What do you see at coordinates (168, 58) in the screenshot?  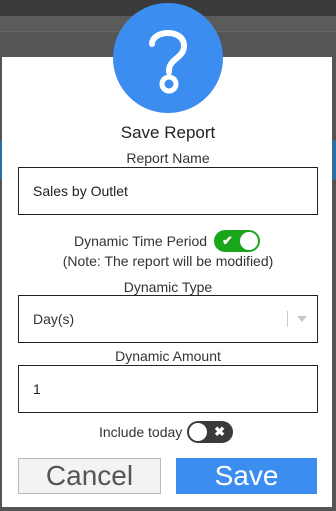 I see `question-mark-icon` at bounding box center [168, 58].